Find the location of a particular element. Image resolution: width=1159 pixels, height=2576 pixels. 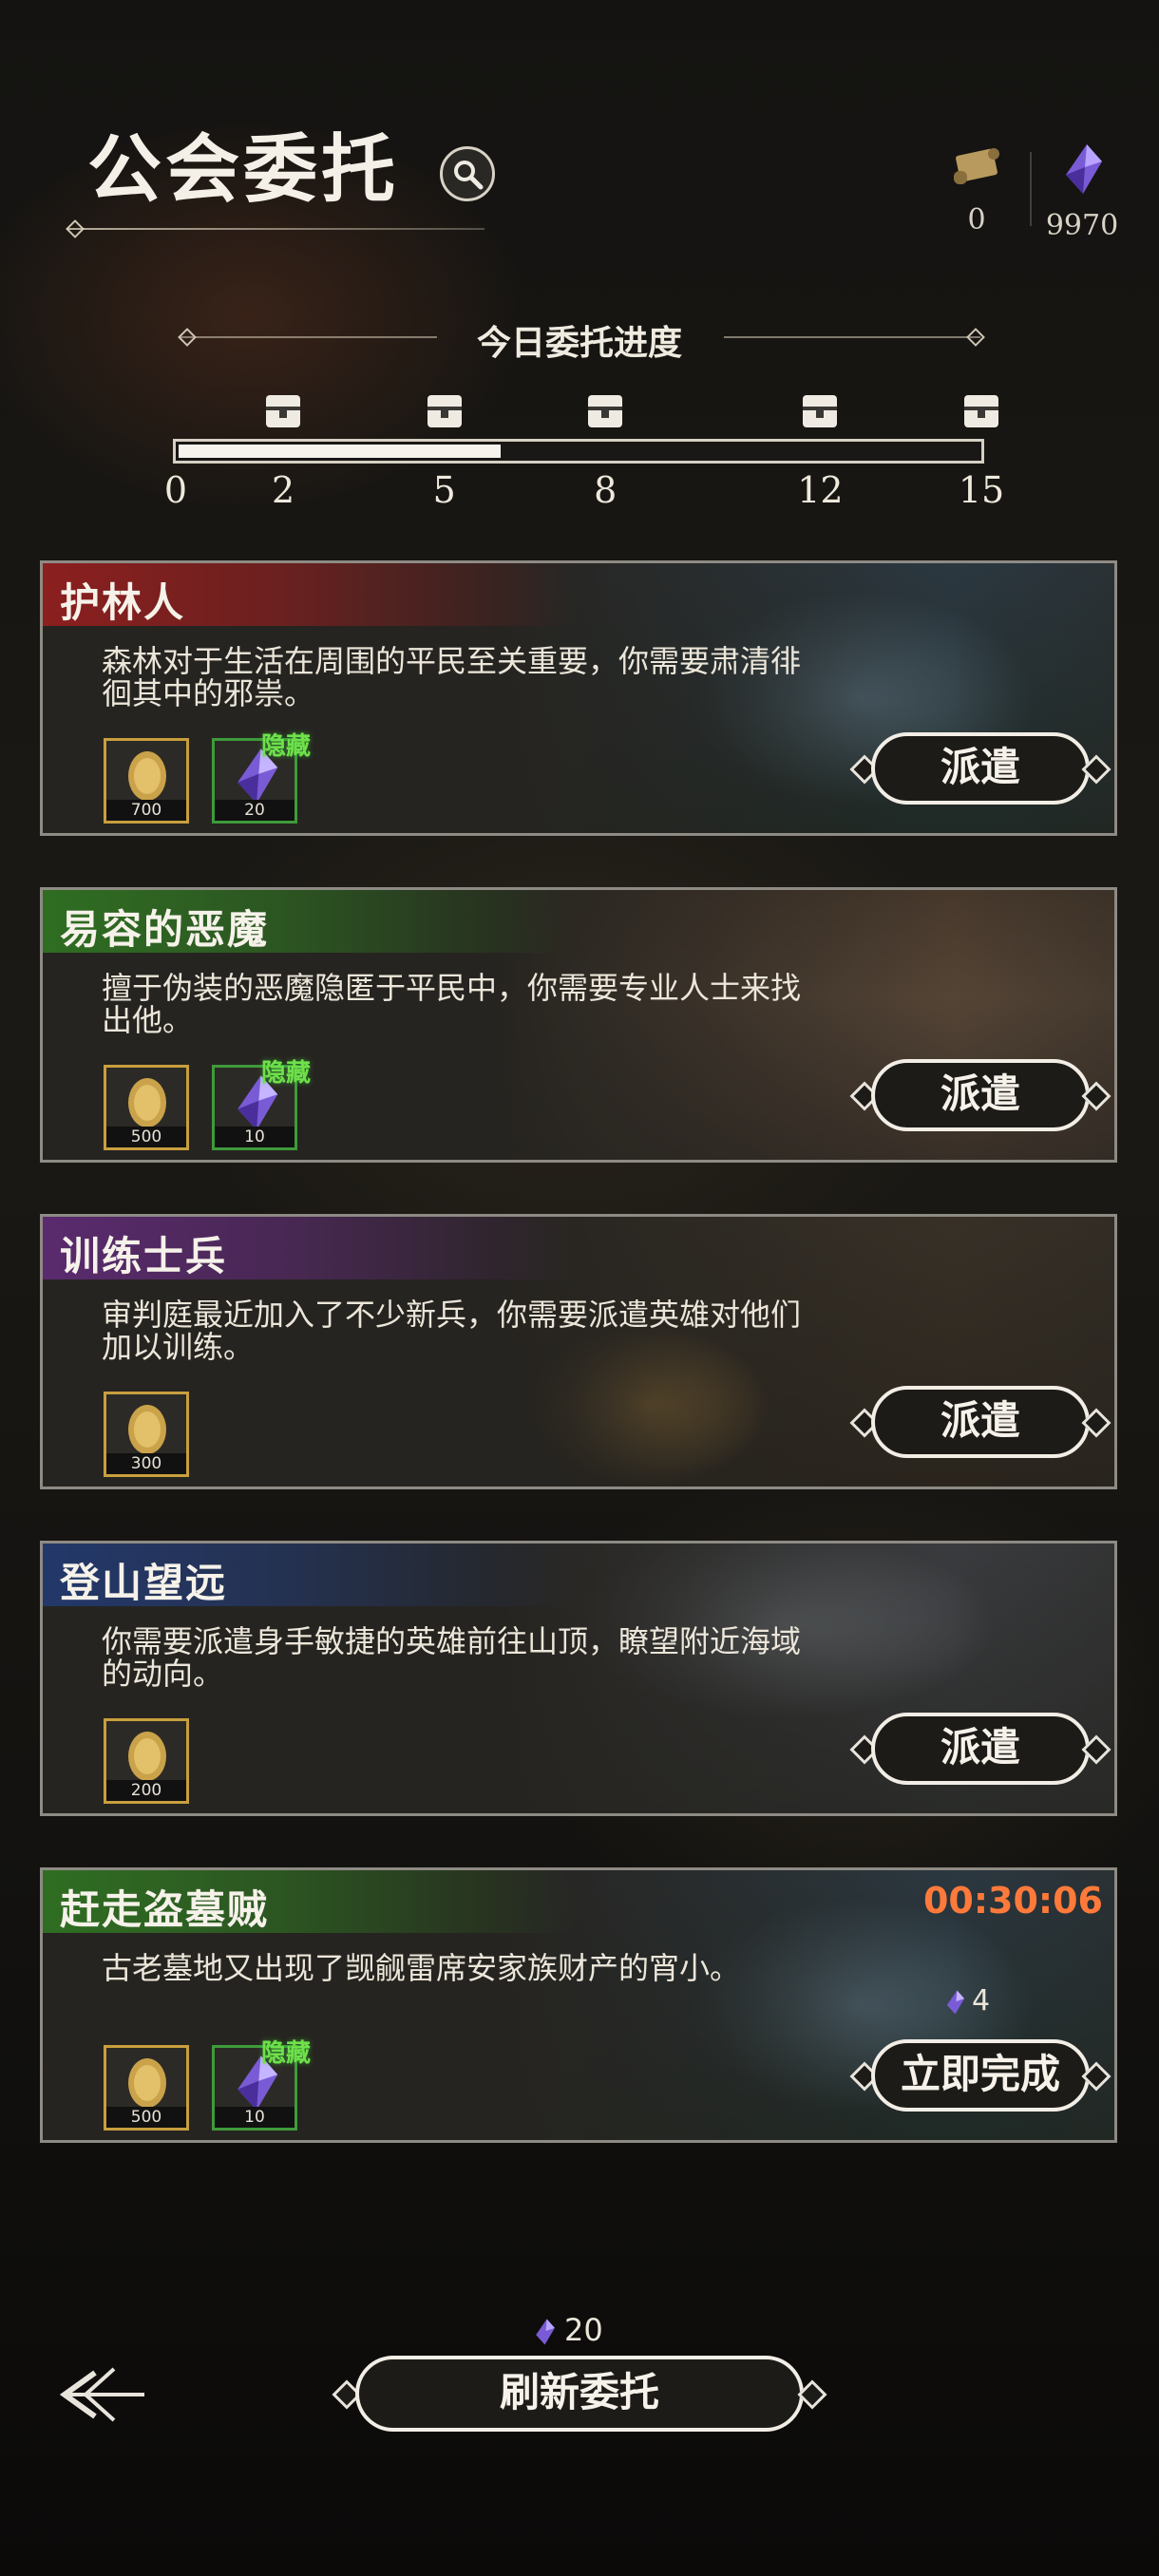

quest-title: 易容的恶魔 is located at coordinates (165, 929).